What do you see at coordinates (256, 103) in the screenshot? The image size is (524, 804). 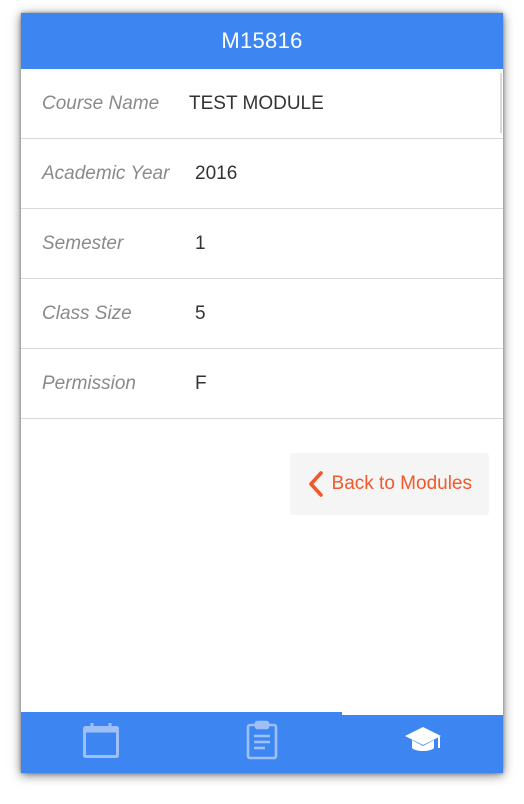 I see `detail-value: TEST MODULE` at bounding box center [256, 103].